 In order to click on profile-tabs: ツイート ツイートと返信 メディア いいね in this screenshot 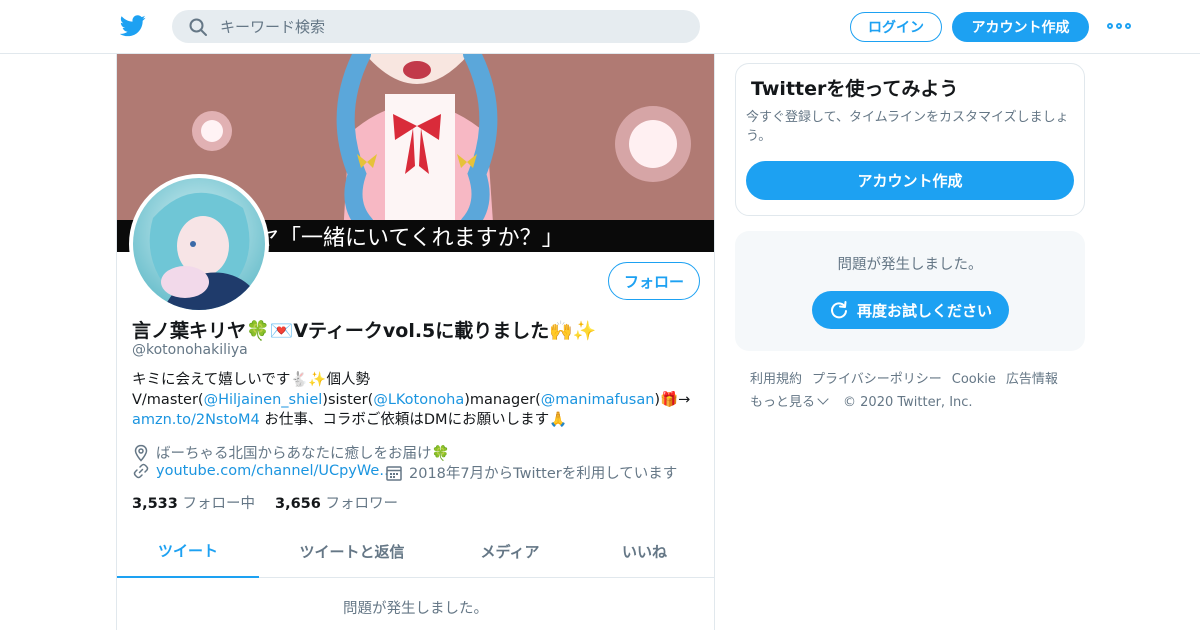, I will do `click(415, 551)`.